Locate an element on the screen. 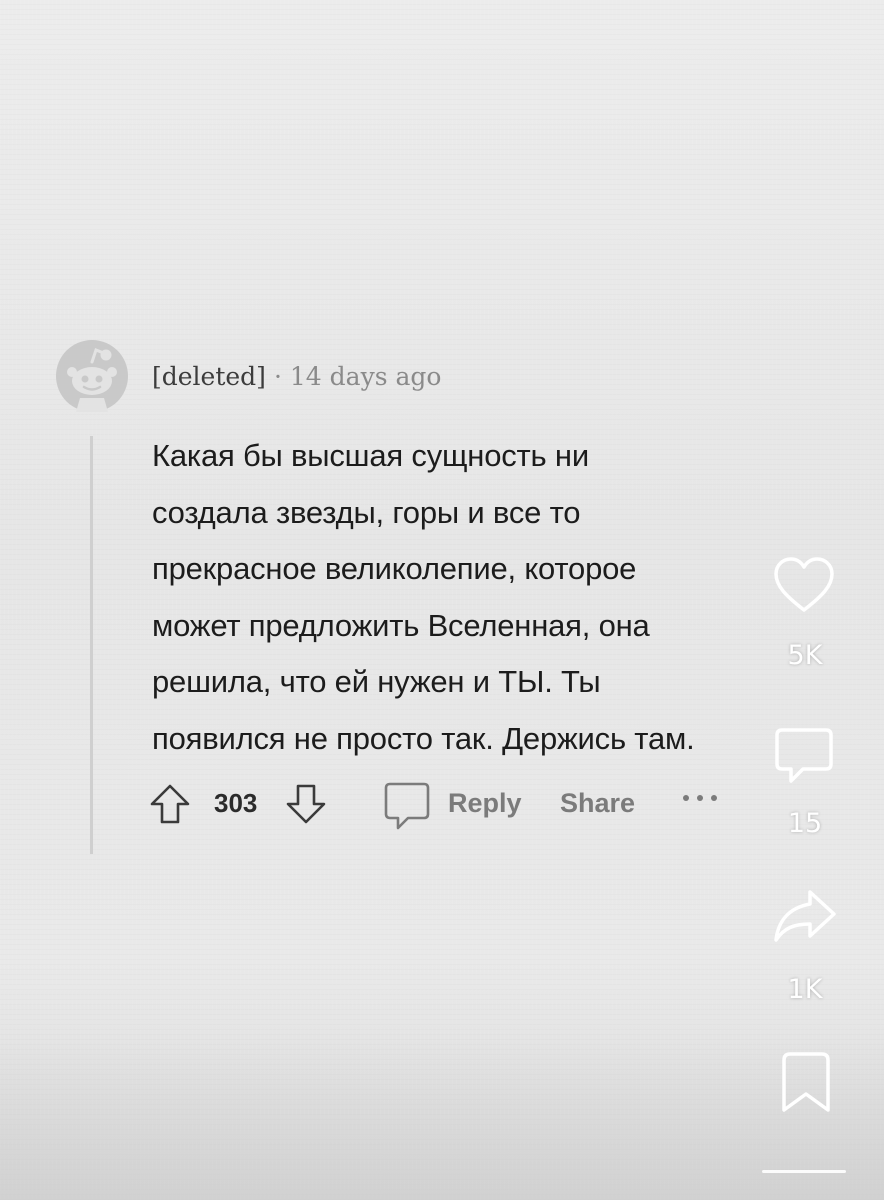  bottom-gradient is located at coordinates (442, 1115).